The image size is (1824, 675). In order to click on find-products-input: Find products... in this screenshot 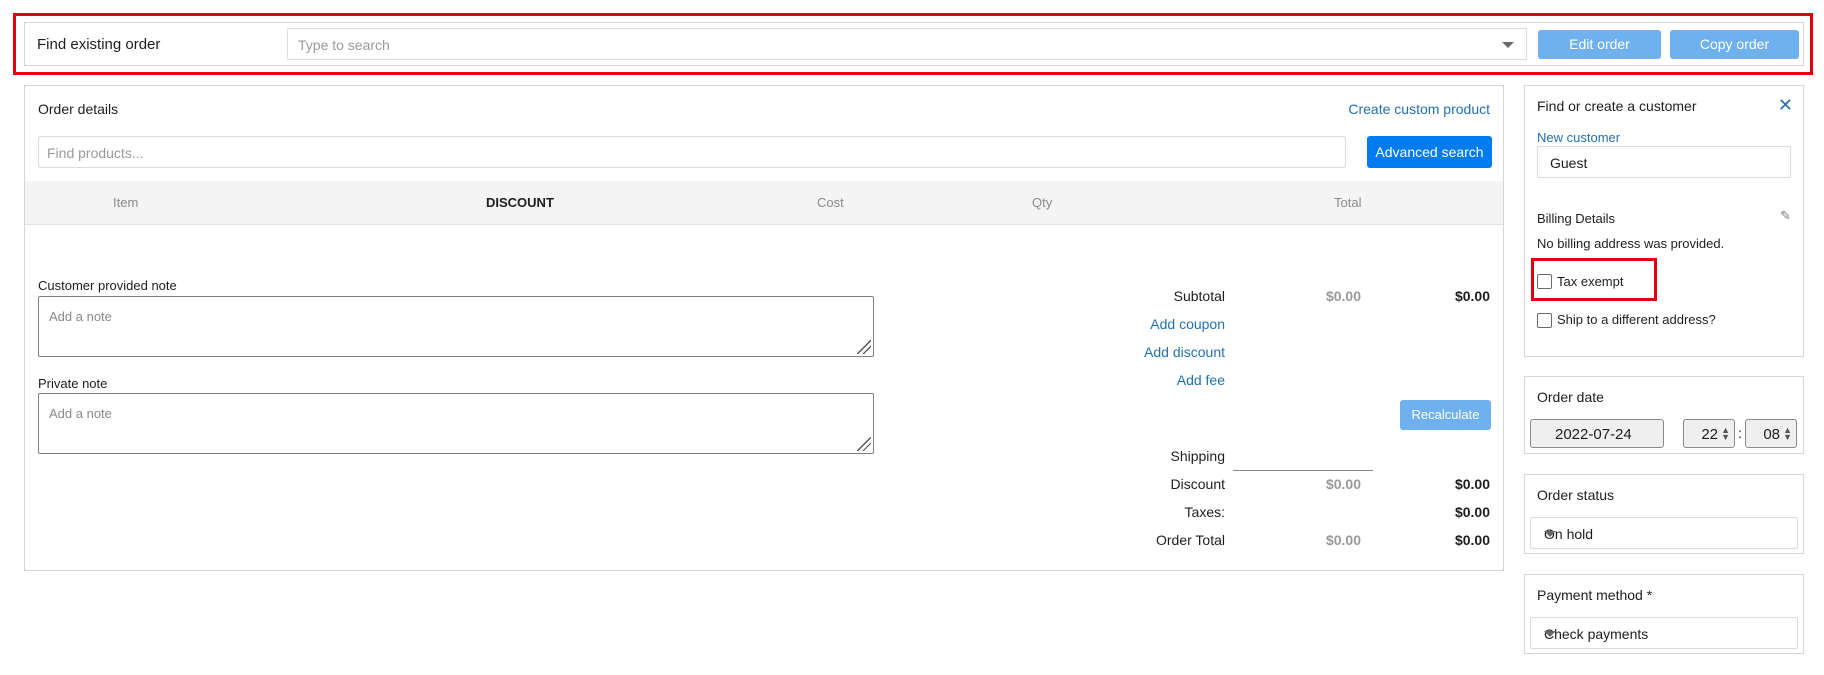, I will do `click(692, 152)`.